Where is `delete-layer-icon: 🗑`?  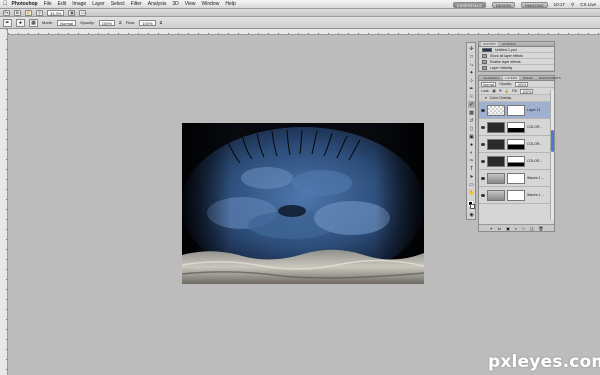
delete-layer-icon: 🗑 is located at coordinates (540, 228).